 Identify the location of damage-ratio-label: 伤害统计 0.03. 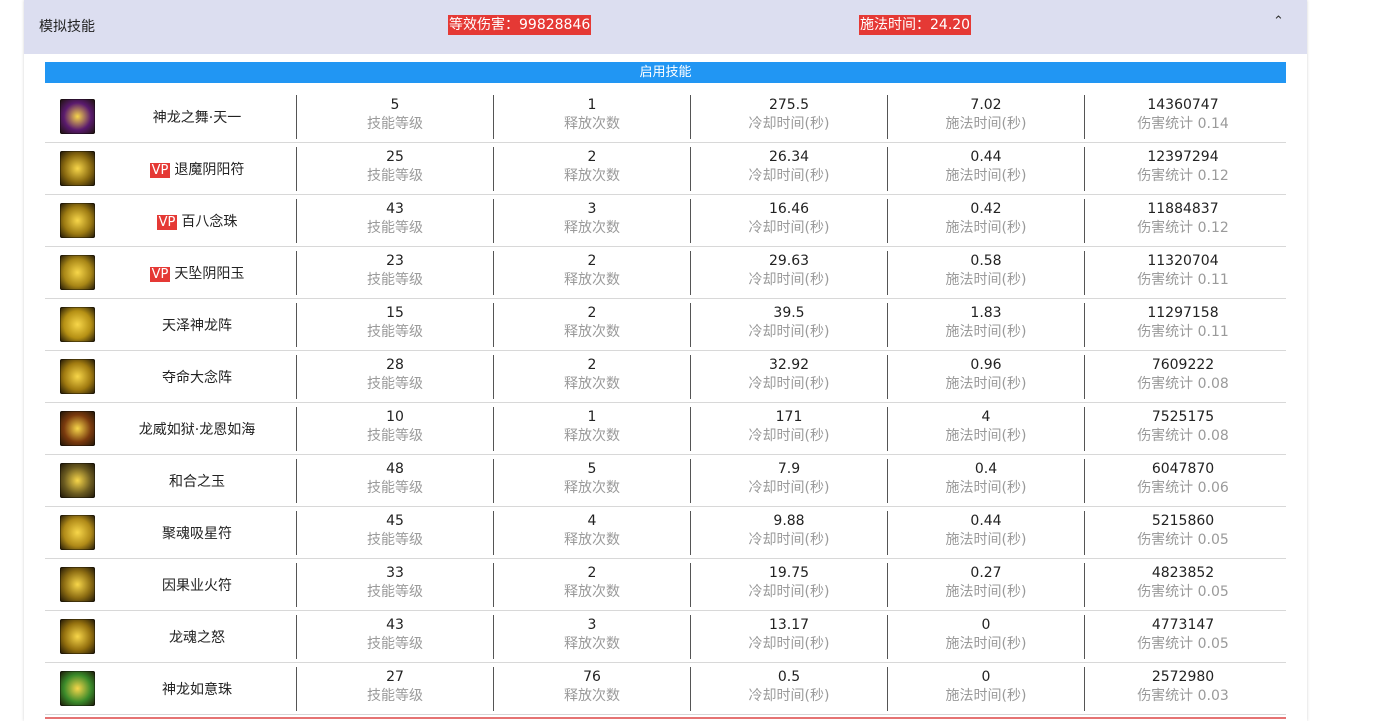
(1183, 696).